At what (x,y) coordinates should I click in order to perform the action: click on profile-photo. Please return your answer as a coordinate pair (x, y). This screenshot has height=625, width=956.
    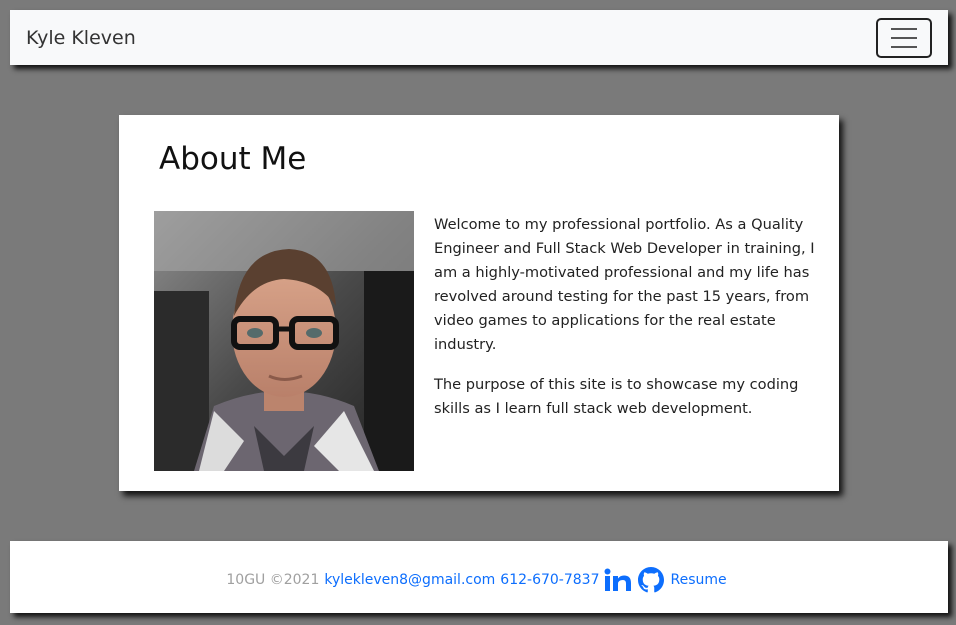
    Looking at the image, I should click on (284, 341).